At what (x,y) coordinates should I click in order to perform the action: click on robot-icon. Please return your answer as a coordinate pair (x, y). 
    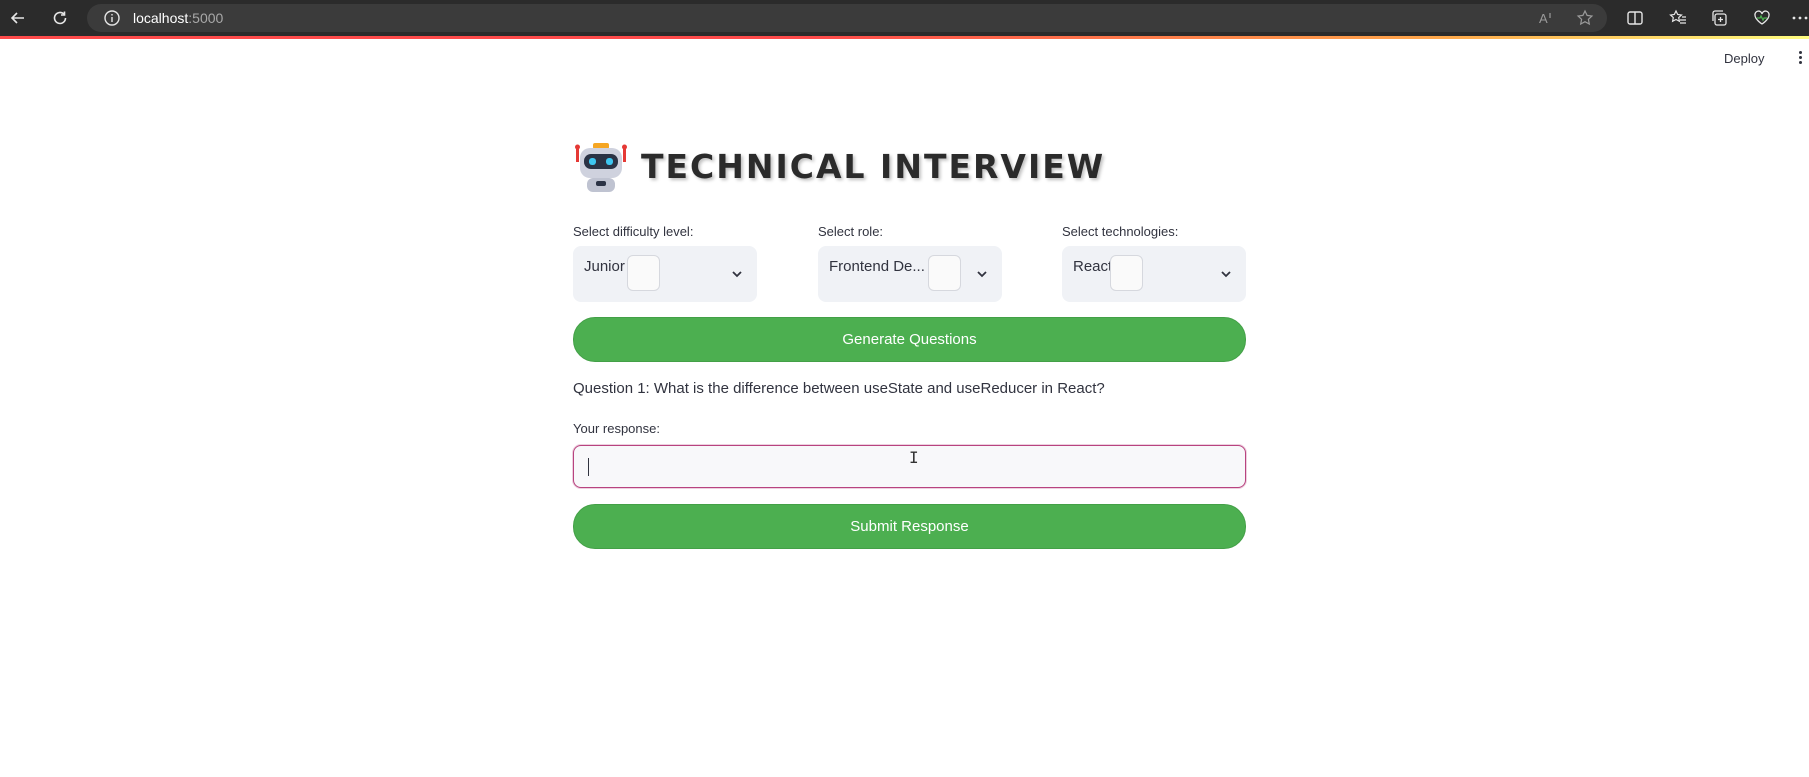
    Looking at the image, I should click on (601, 167).